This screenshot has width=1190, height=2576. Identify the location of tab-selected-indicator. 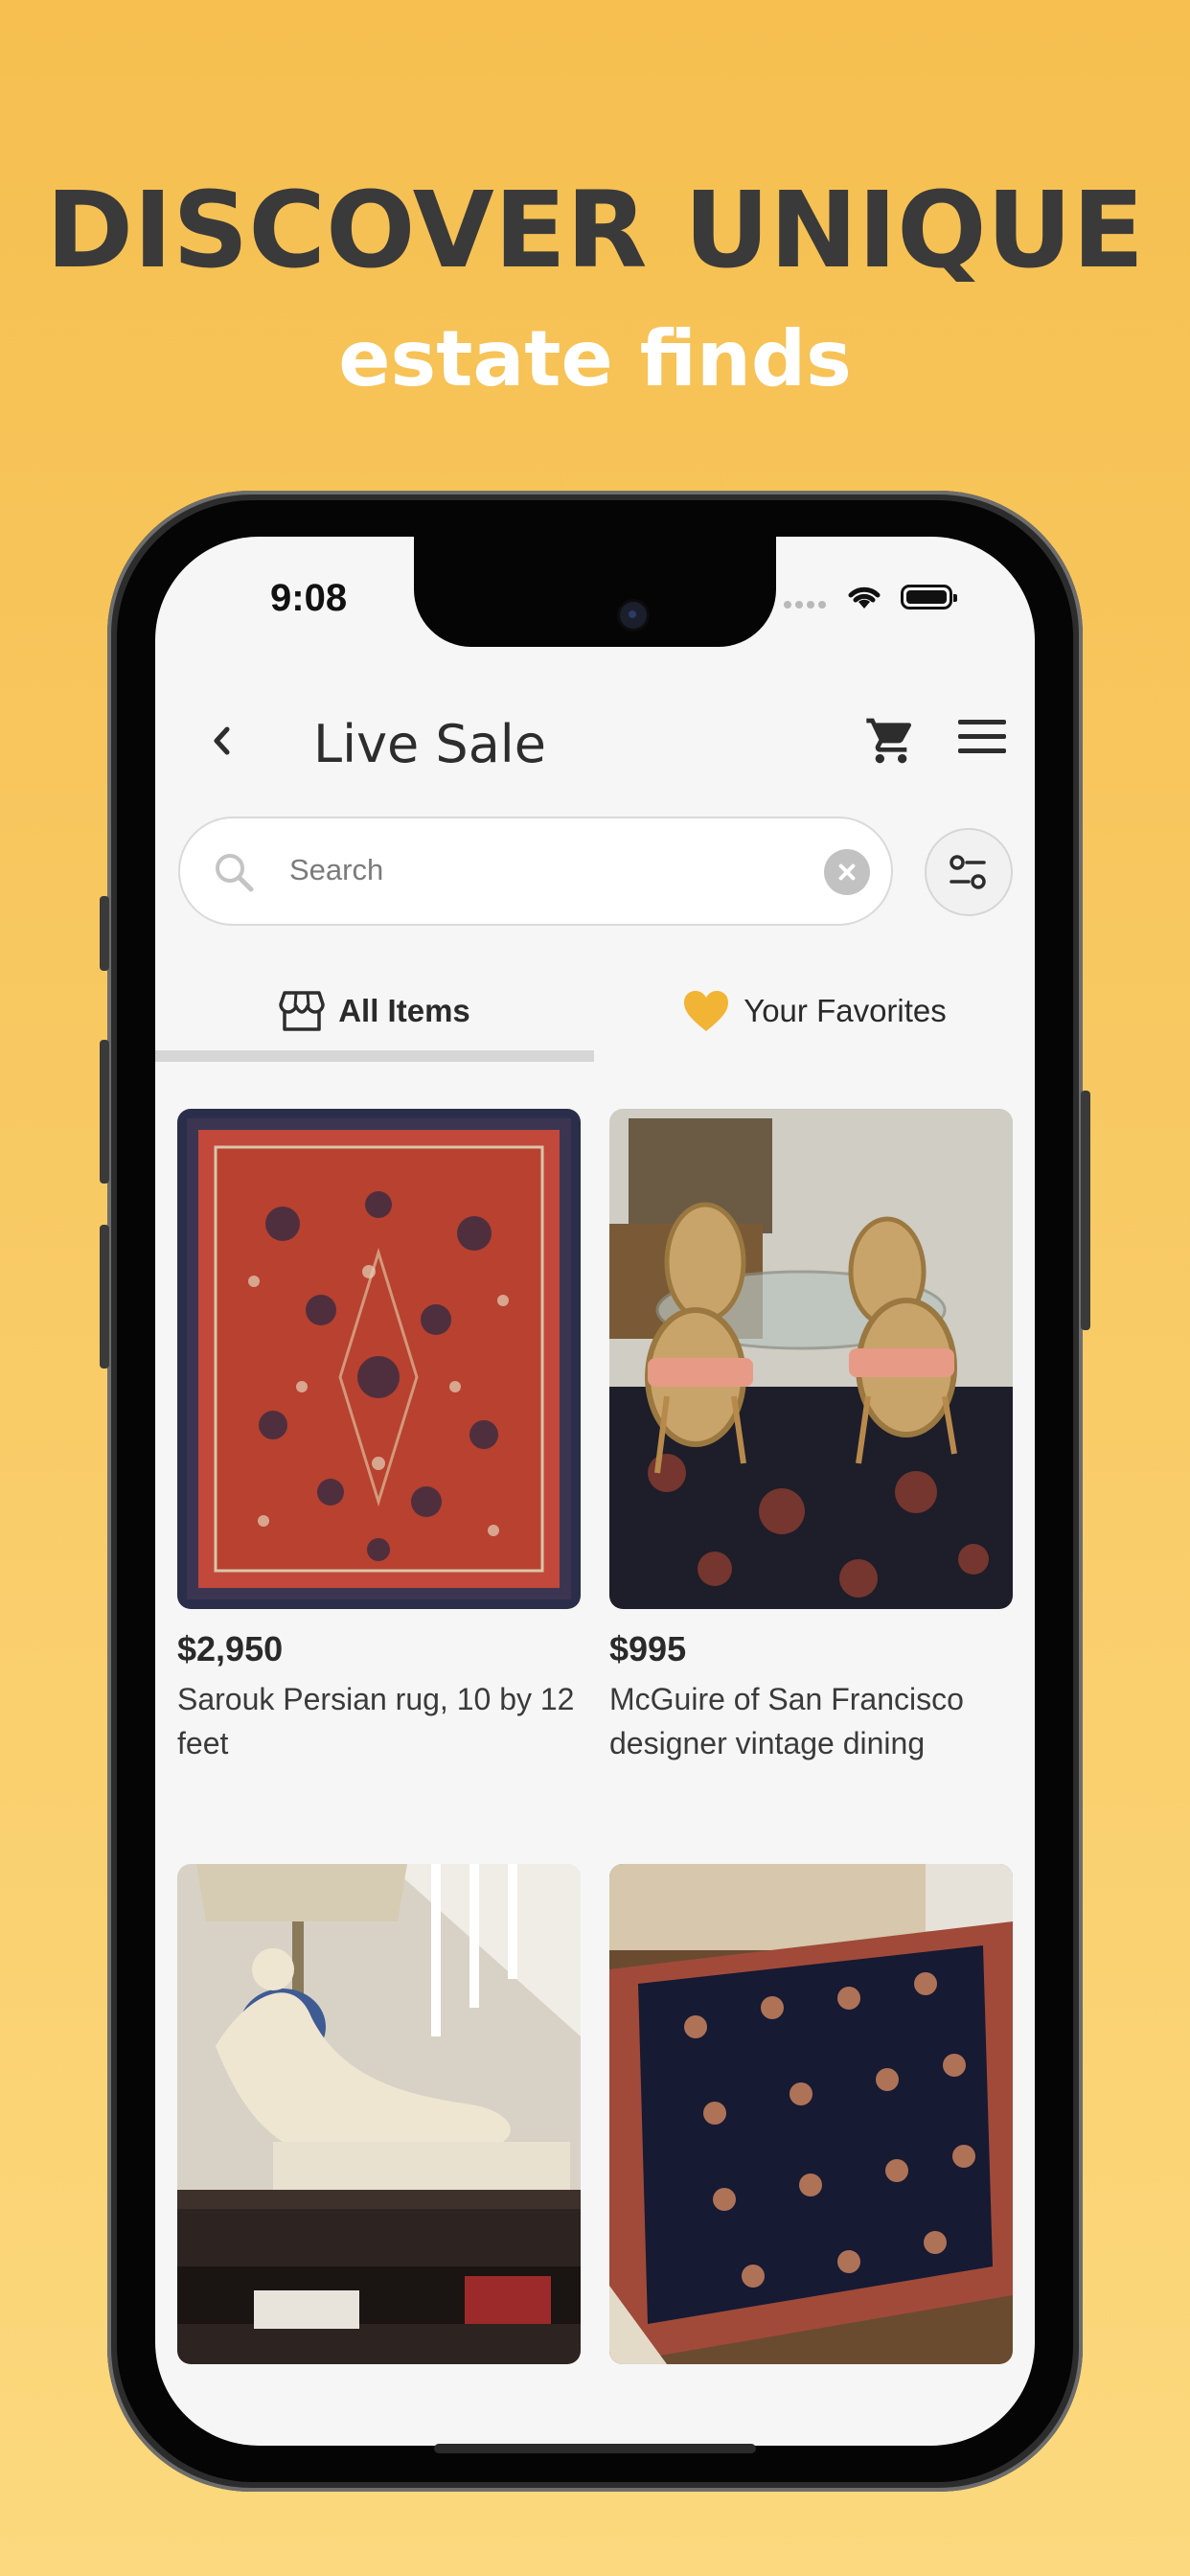
(374, 1056).